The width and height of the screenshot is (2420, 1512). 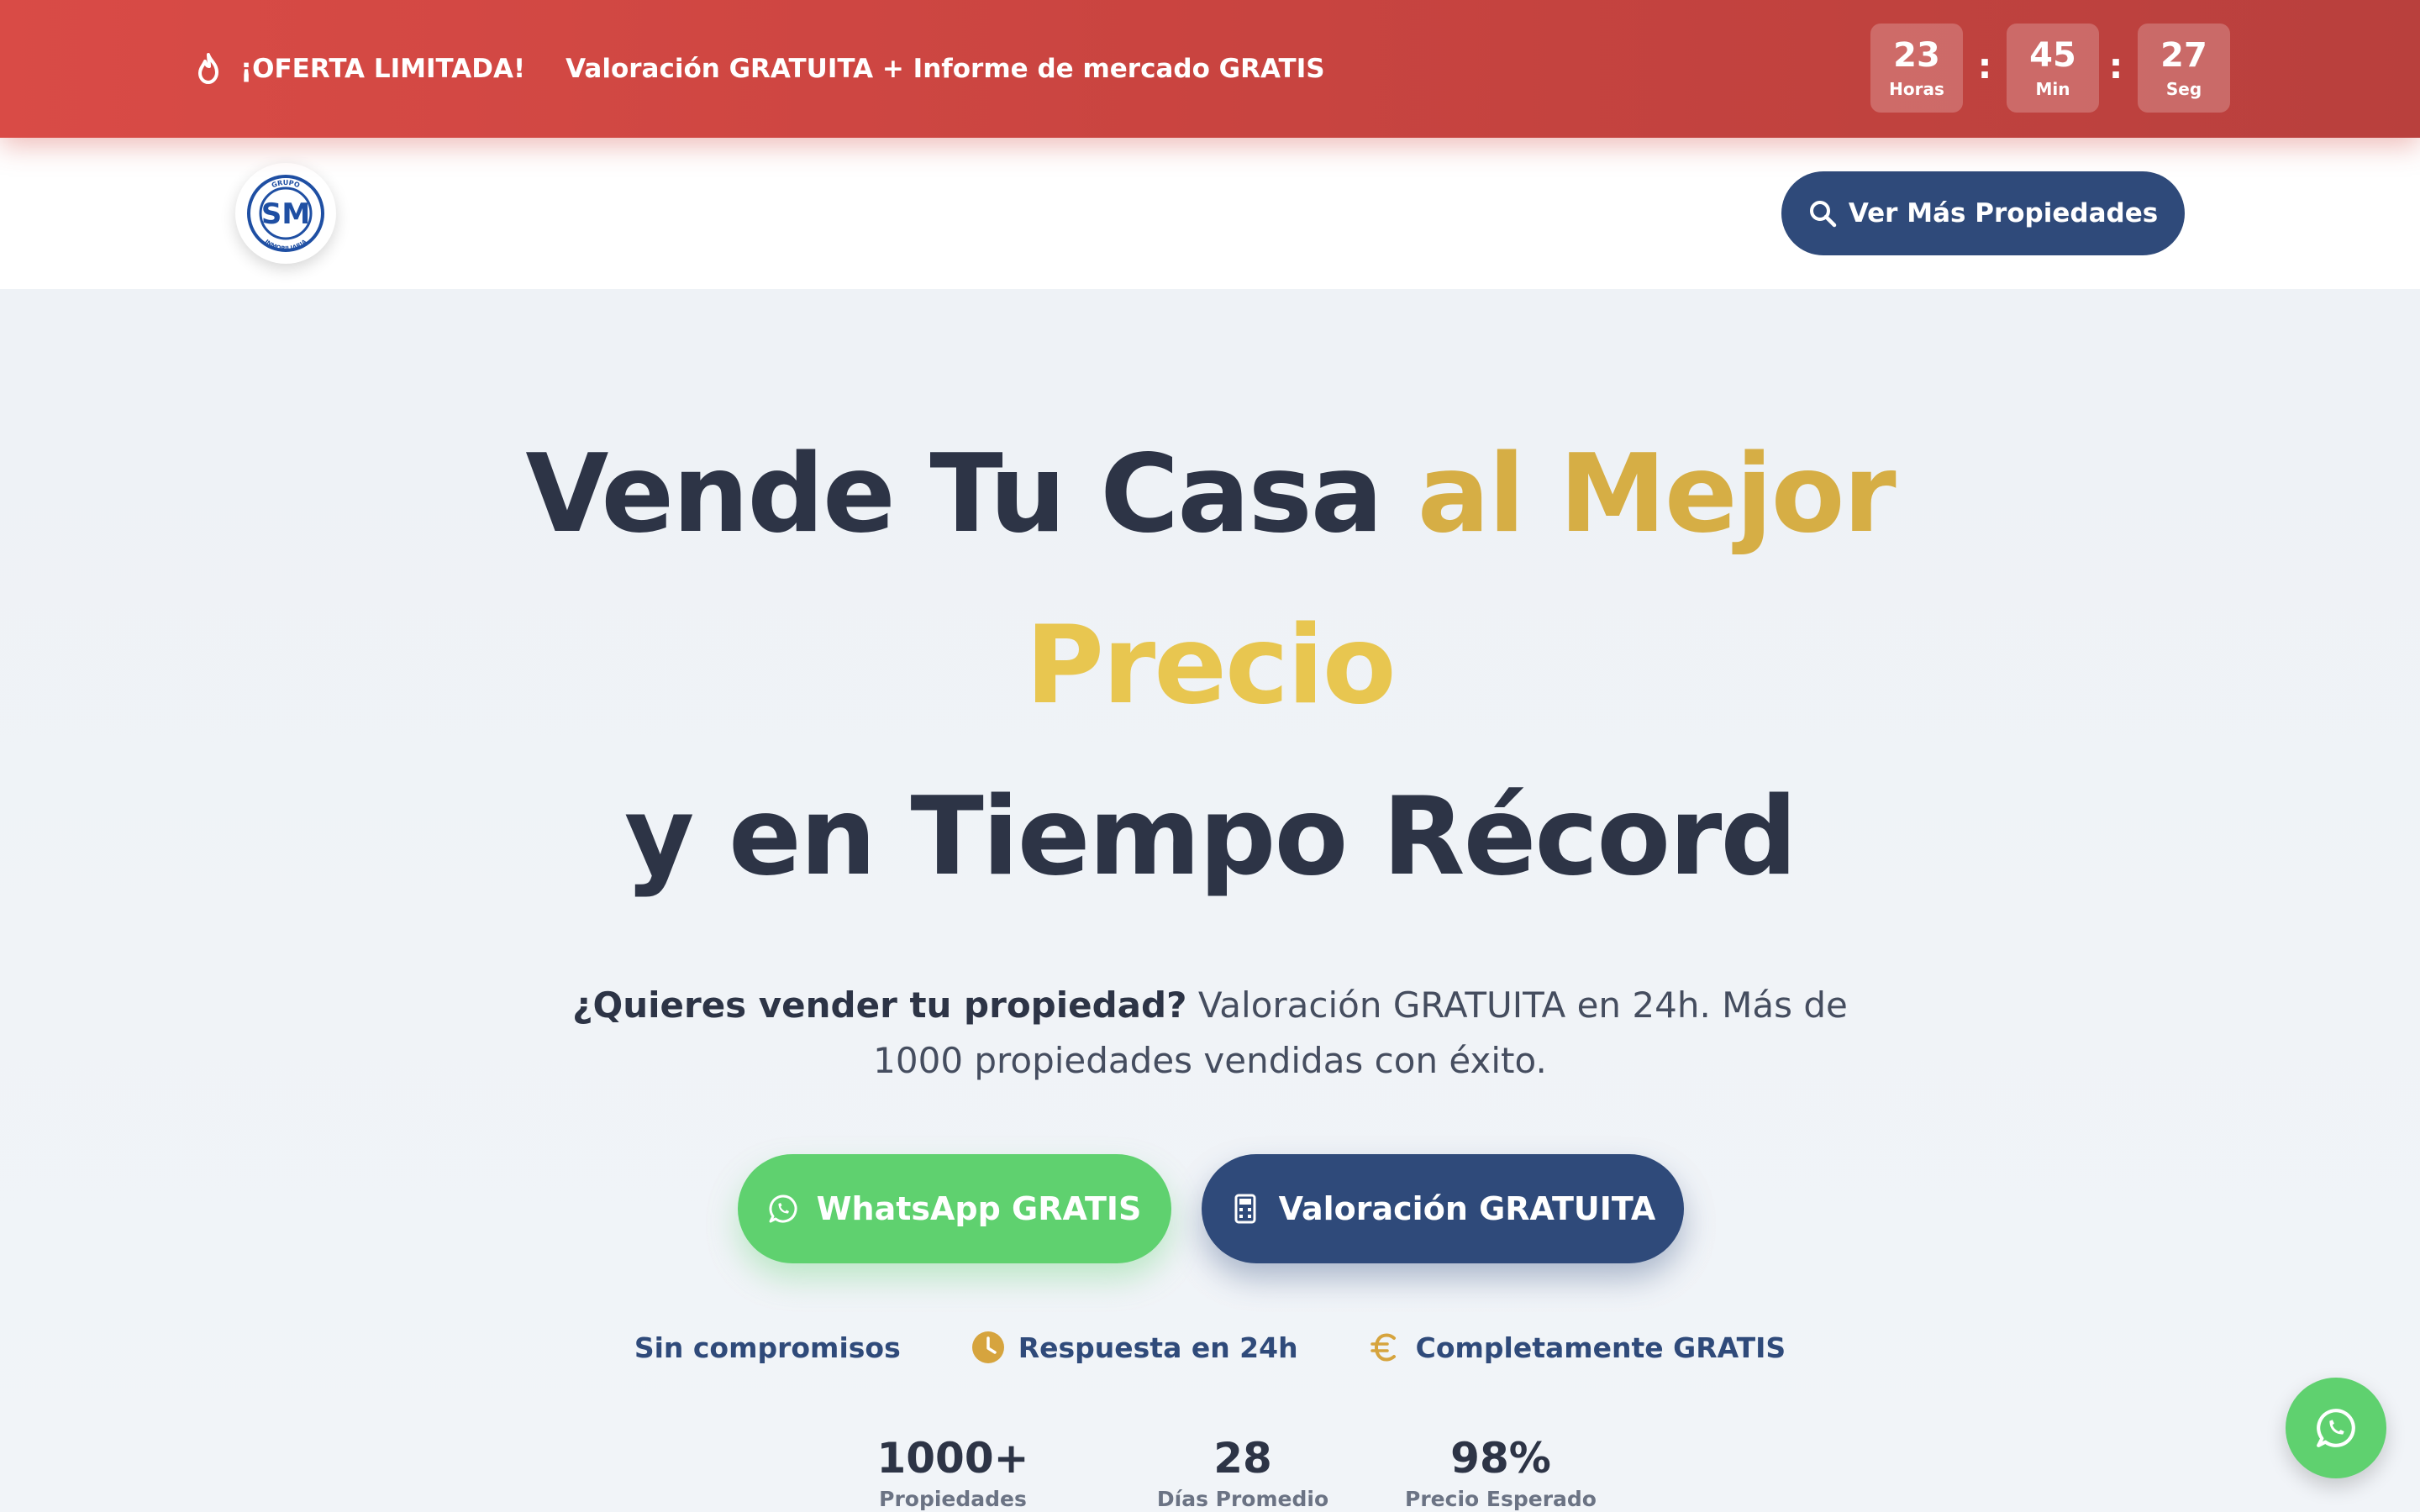 I want to click on logo-emblem: GRUPO SM INMOBILIARIA, so click(x=285, y=213).